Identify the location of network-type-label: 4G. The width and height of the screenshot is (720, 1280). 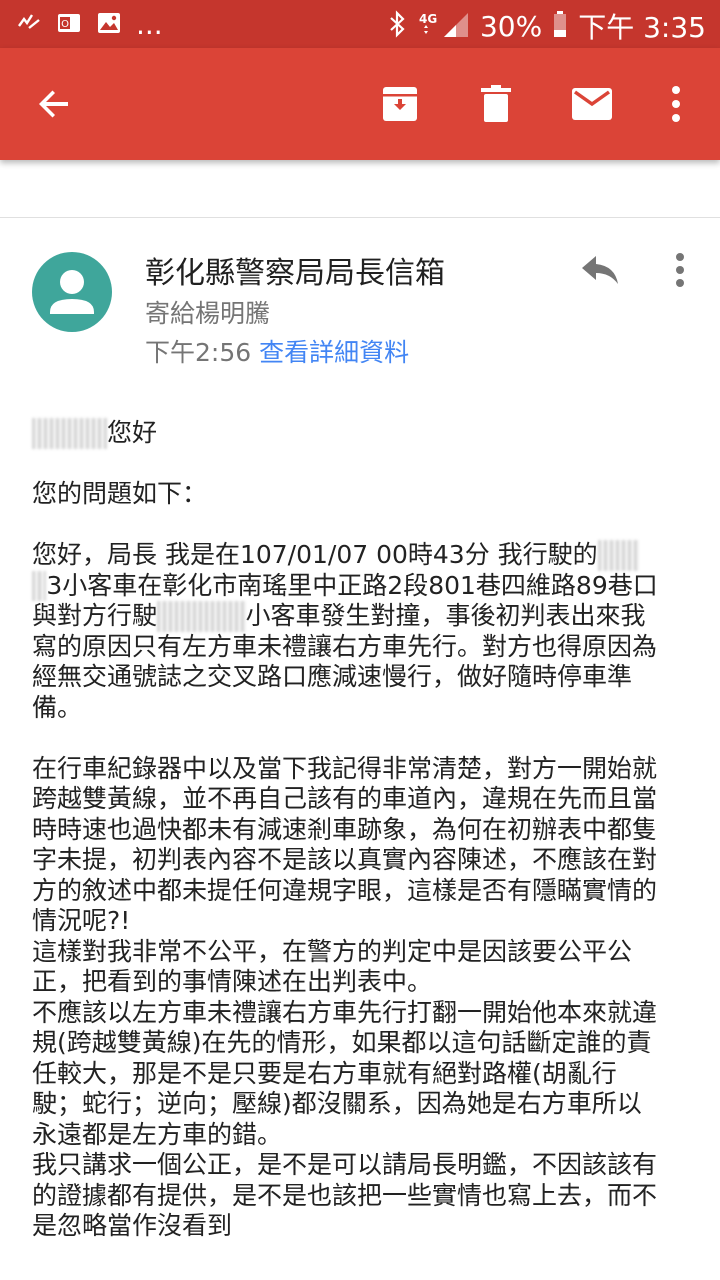
(428, 19).